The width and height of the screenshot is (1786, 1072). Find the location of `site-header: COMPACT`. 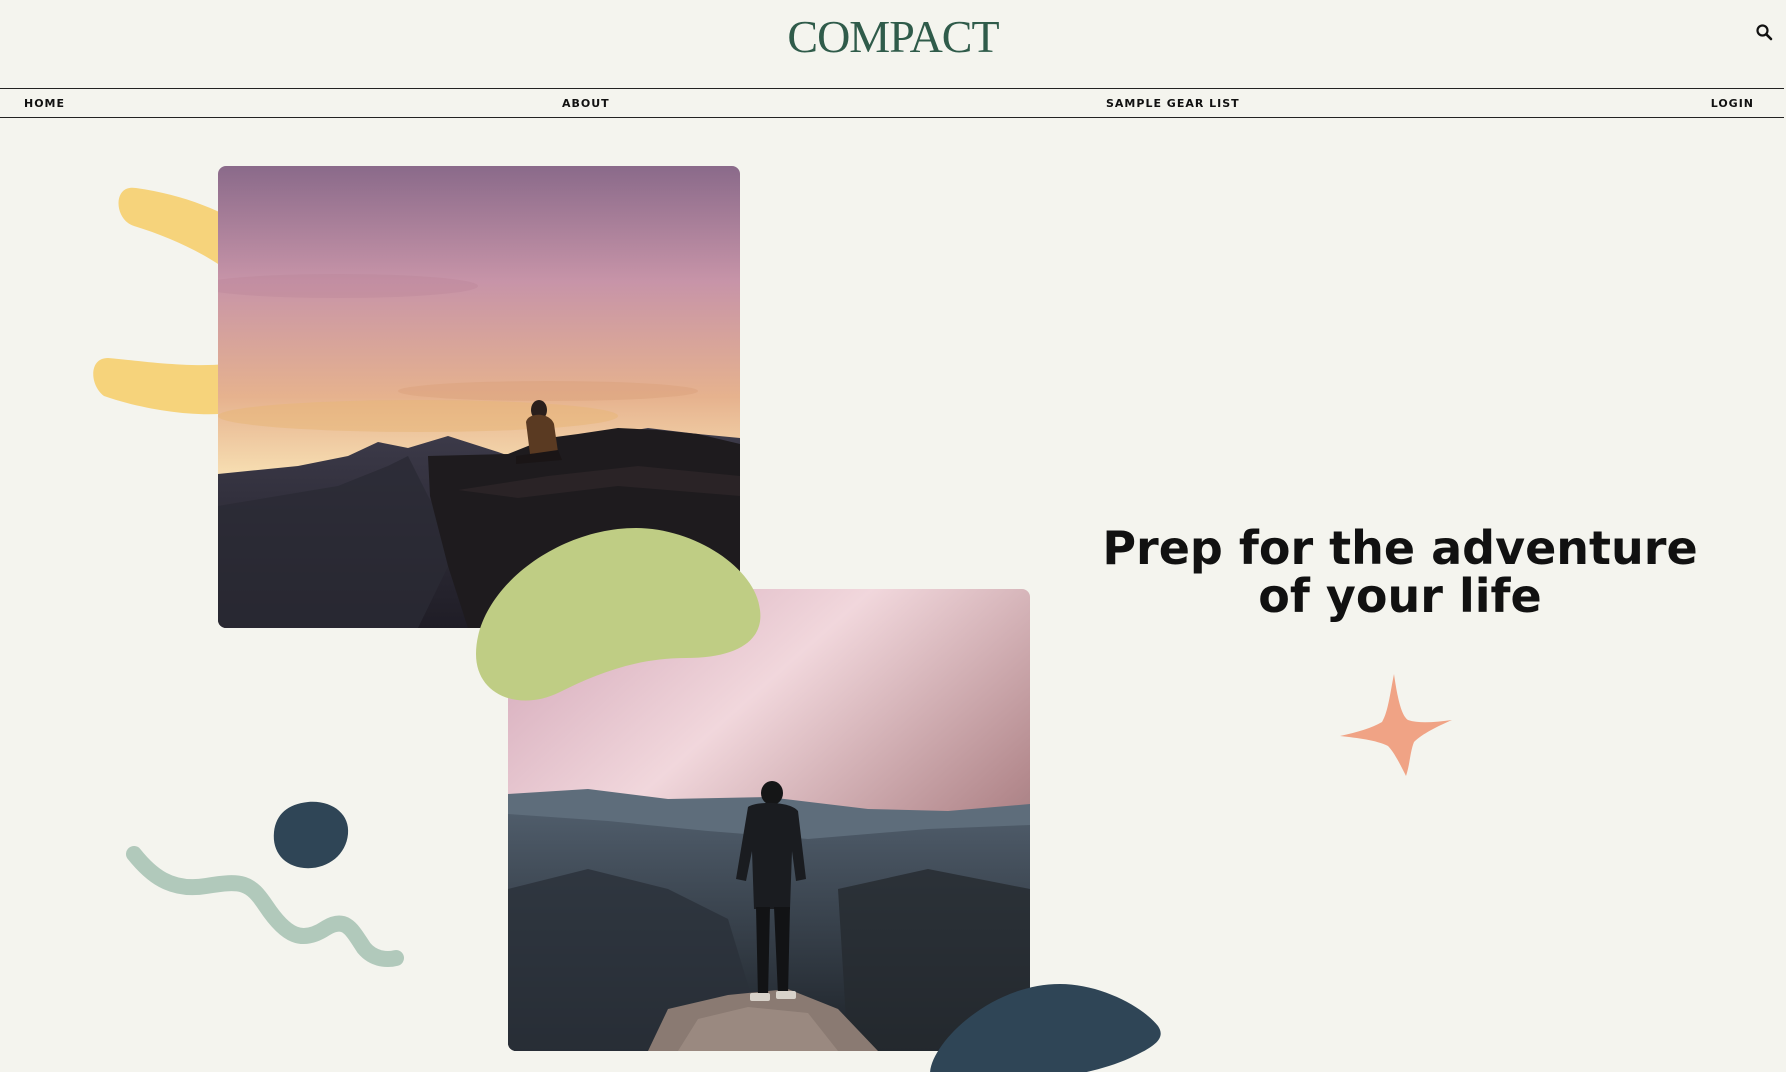

site-header: COMPACT is located at coordinates (893, 44).